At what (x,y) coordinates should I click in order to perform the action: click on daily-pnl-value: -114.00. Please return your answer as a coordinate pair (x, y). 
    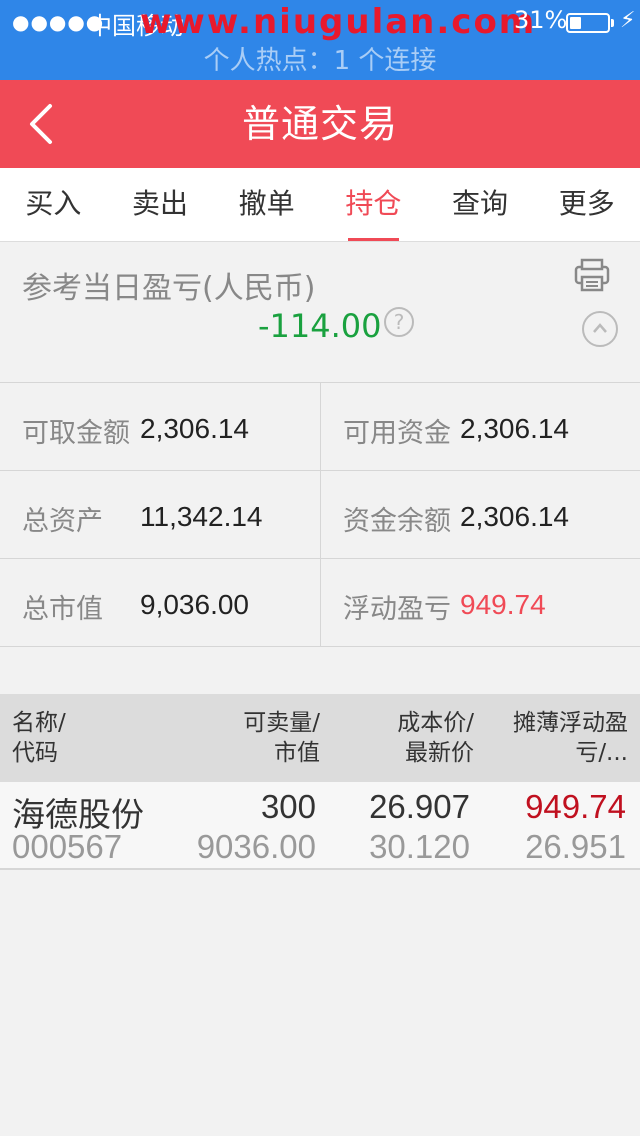
    Looking at the image, I should click on (320, 326).